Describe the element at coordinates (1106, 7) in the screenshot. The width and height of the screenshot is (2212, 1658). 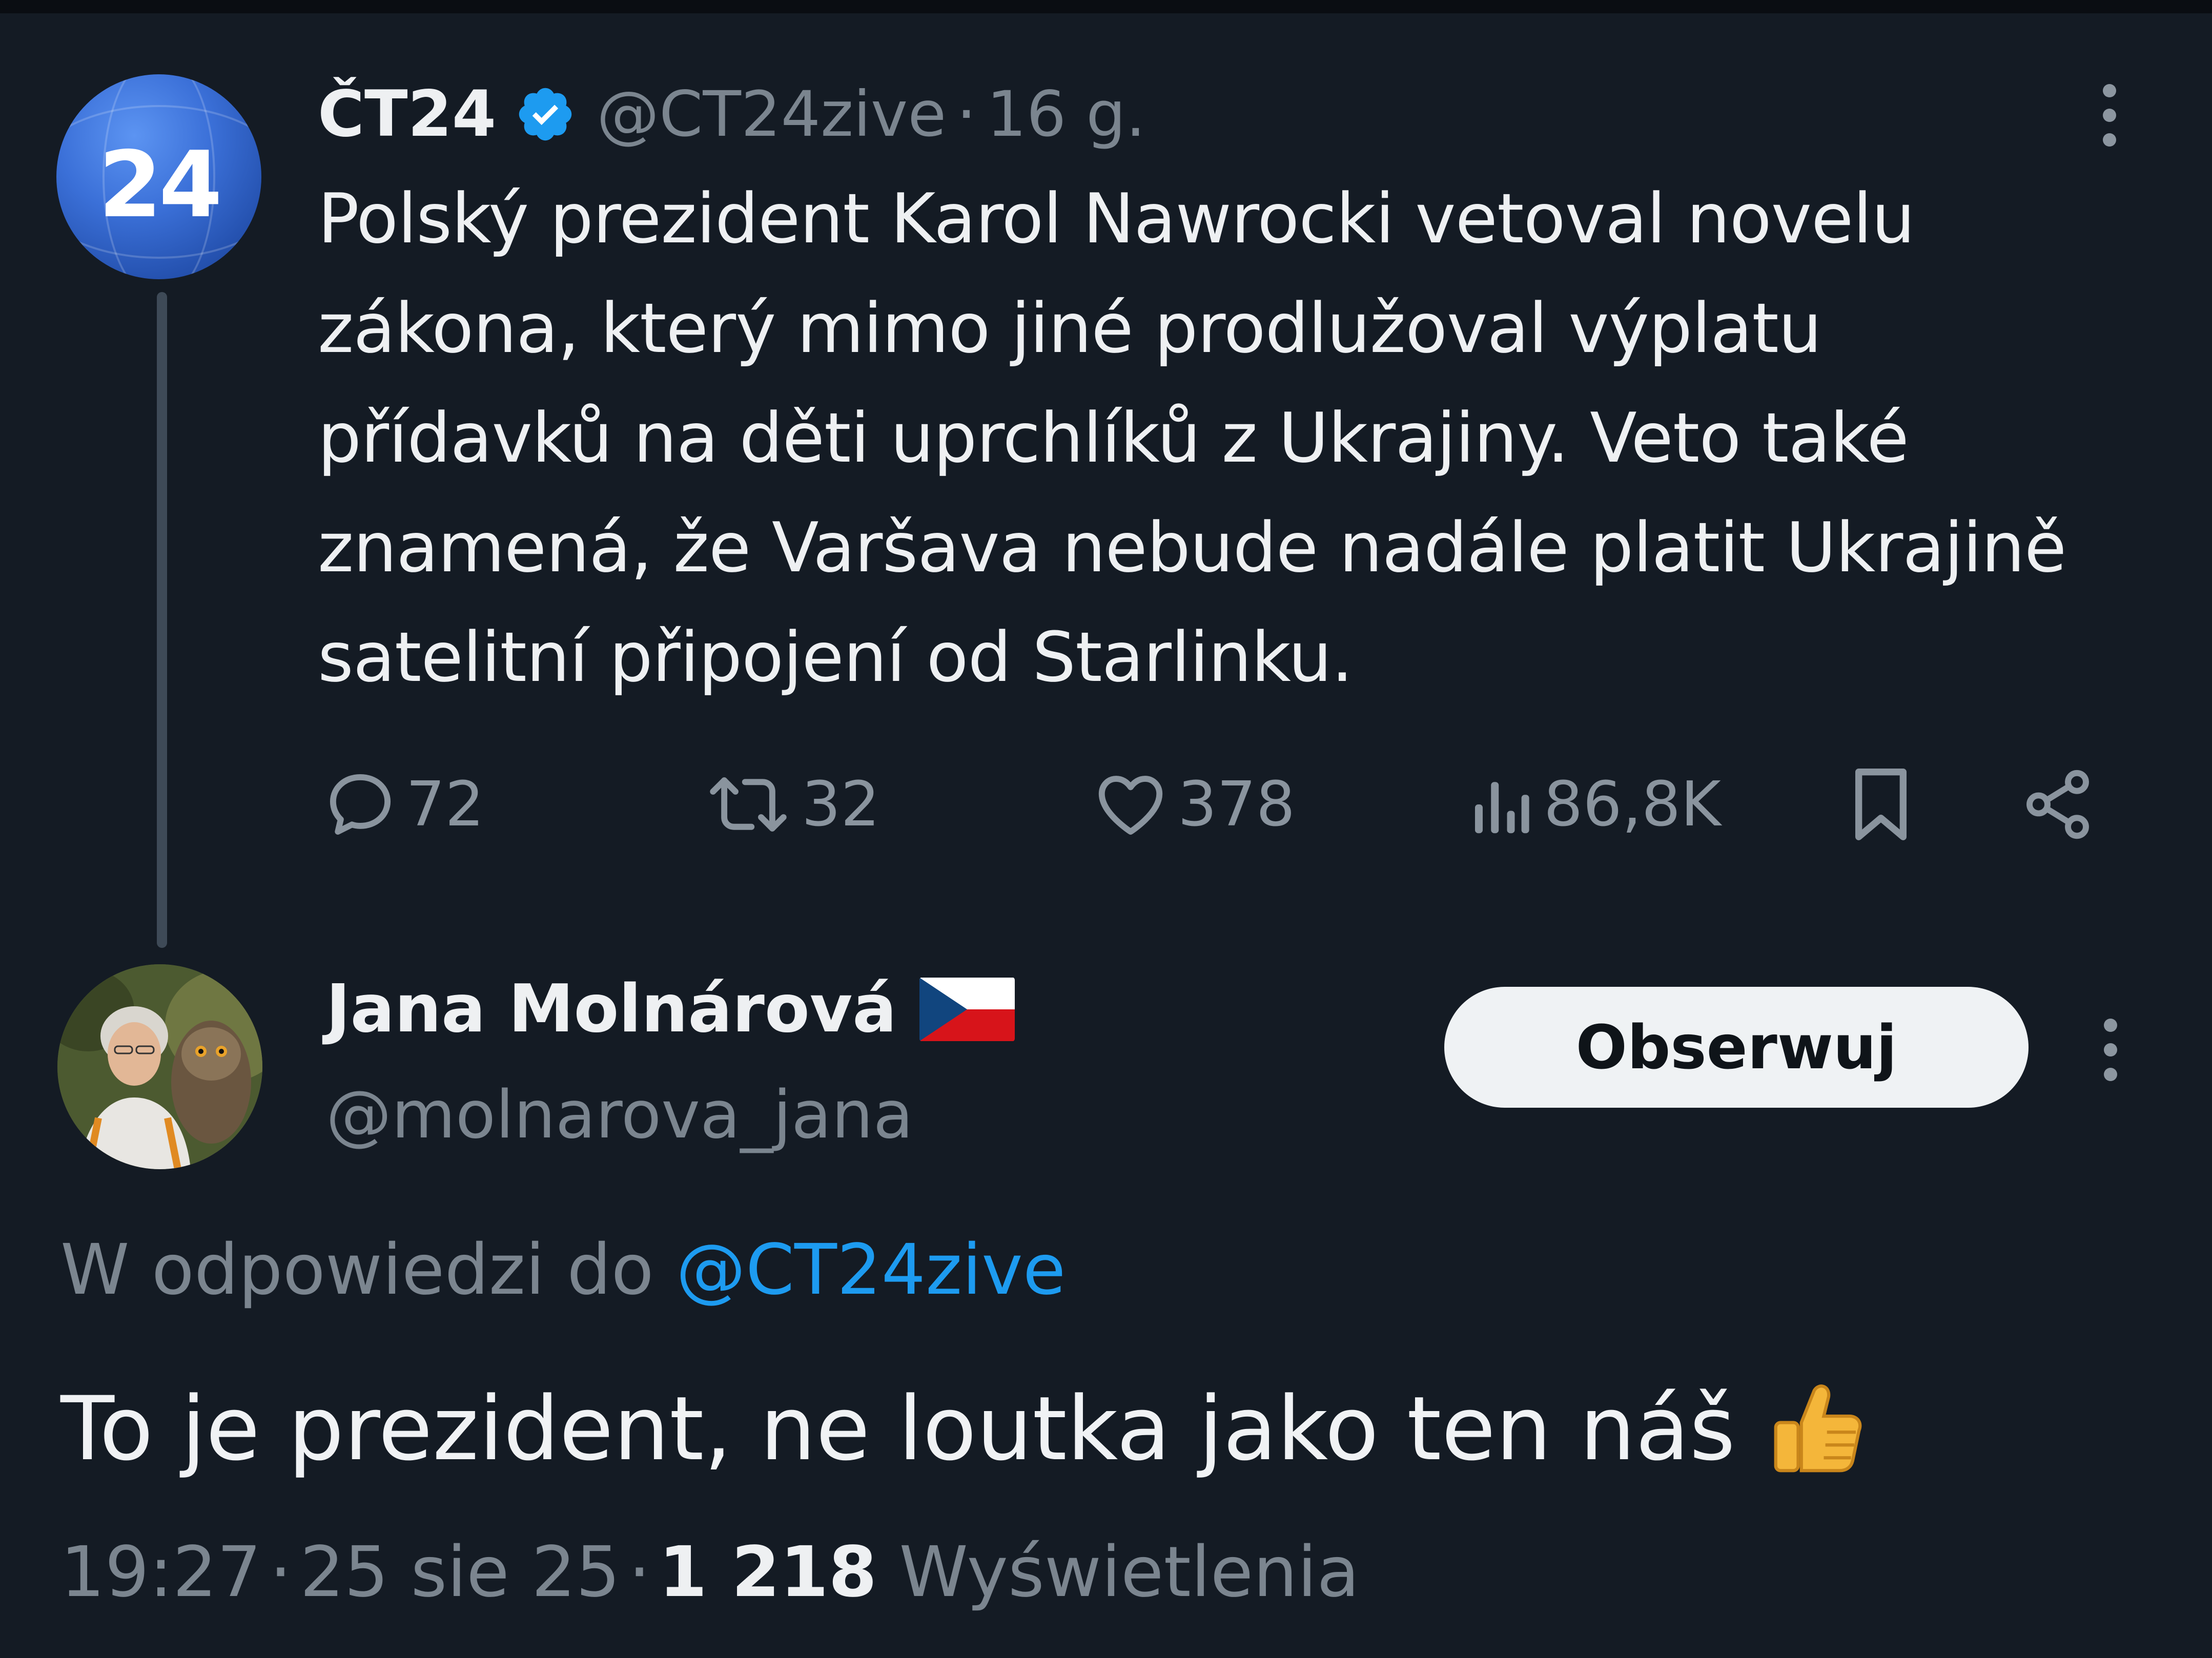
I see `top-edge-bar` at that location.